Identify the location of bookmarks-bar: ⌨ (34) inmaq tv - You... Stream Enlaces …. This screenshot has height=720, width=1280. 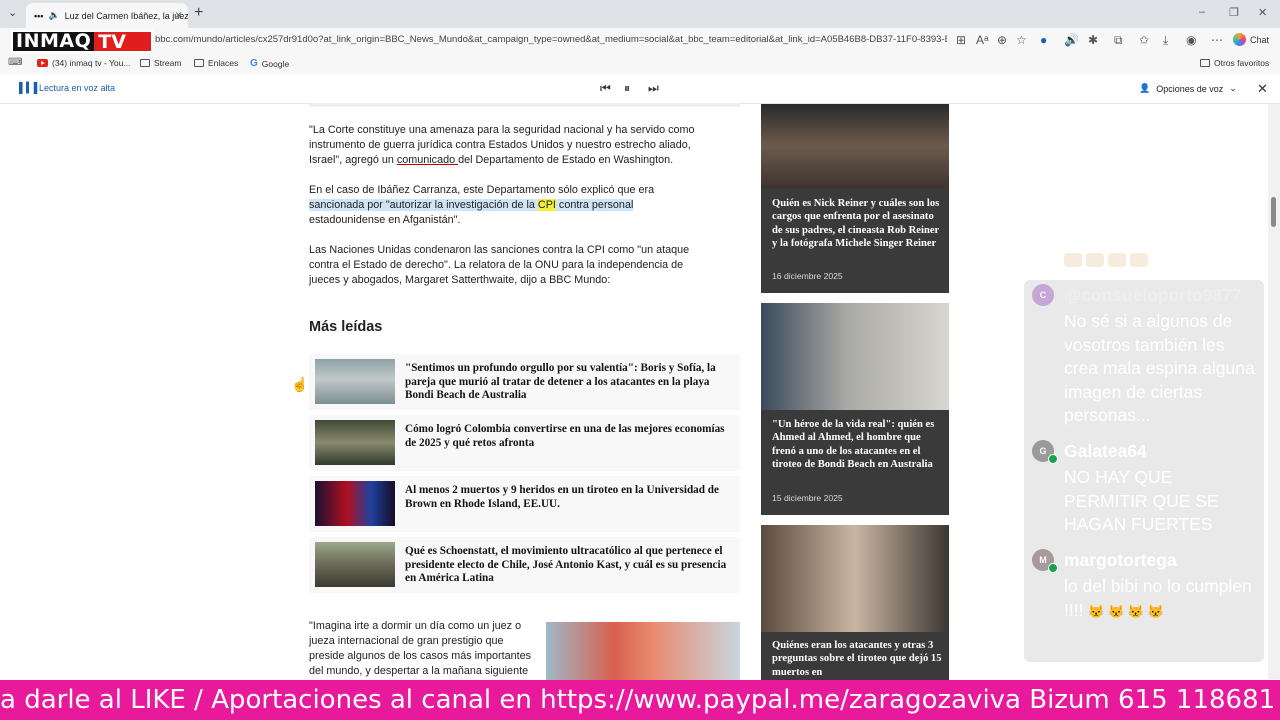
(640, 64).